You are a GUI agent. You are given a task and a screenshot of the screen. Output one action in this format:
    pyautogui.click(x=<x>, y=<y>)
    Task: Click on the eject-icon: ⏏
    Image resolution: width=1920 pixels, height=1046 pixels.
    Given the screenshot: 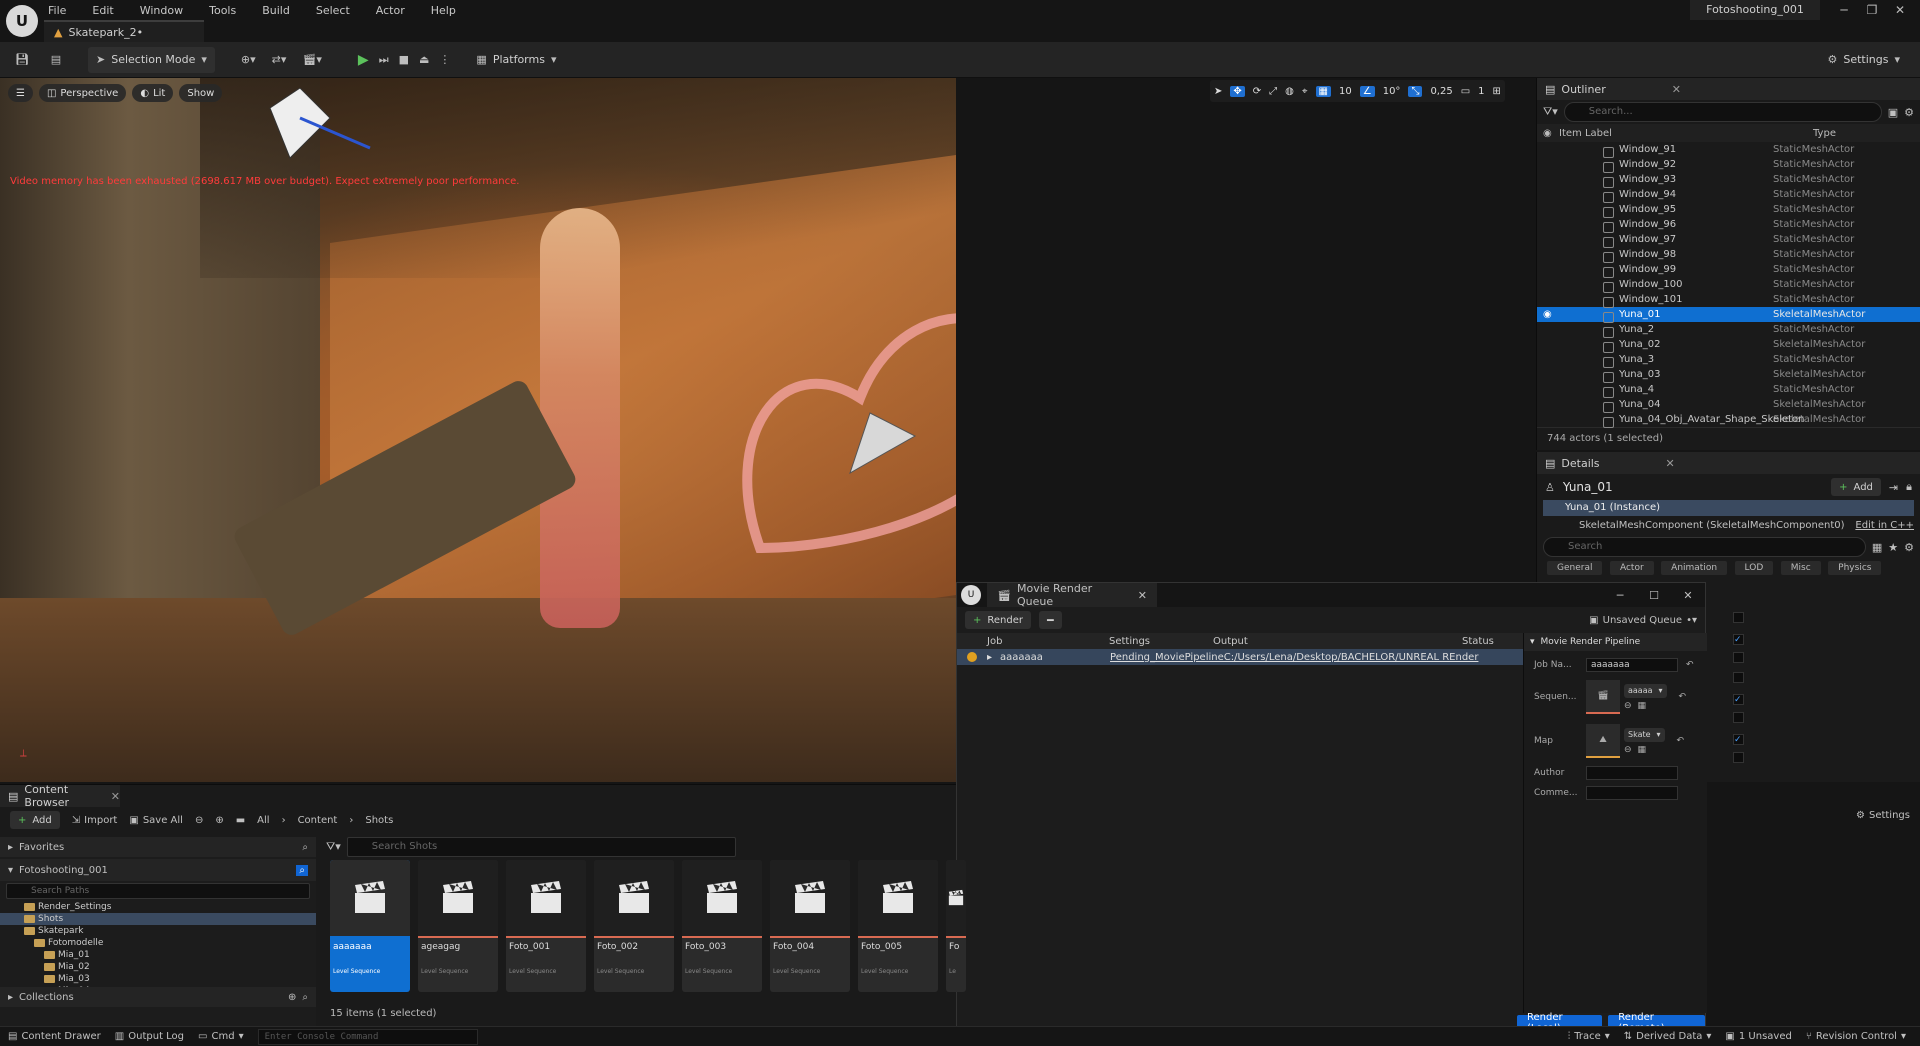 What is the action you would take?
    pyautogui.click(x=424, y=59)
    